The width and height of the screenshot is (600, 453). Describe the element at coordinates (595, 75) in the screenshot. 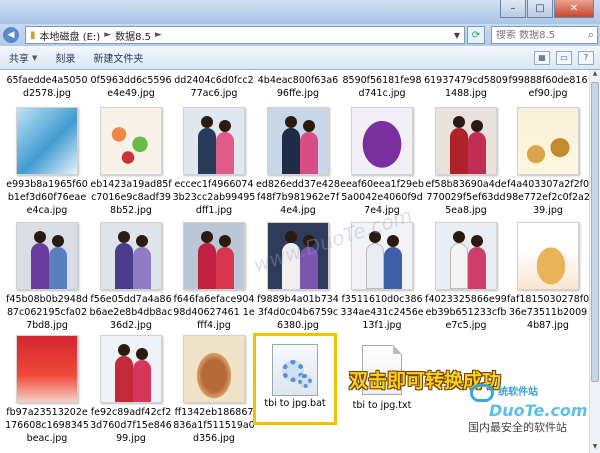

I see `scroll-up-icon: ▲` at that location.